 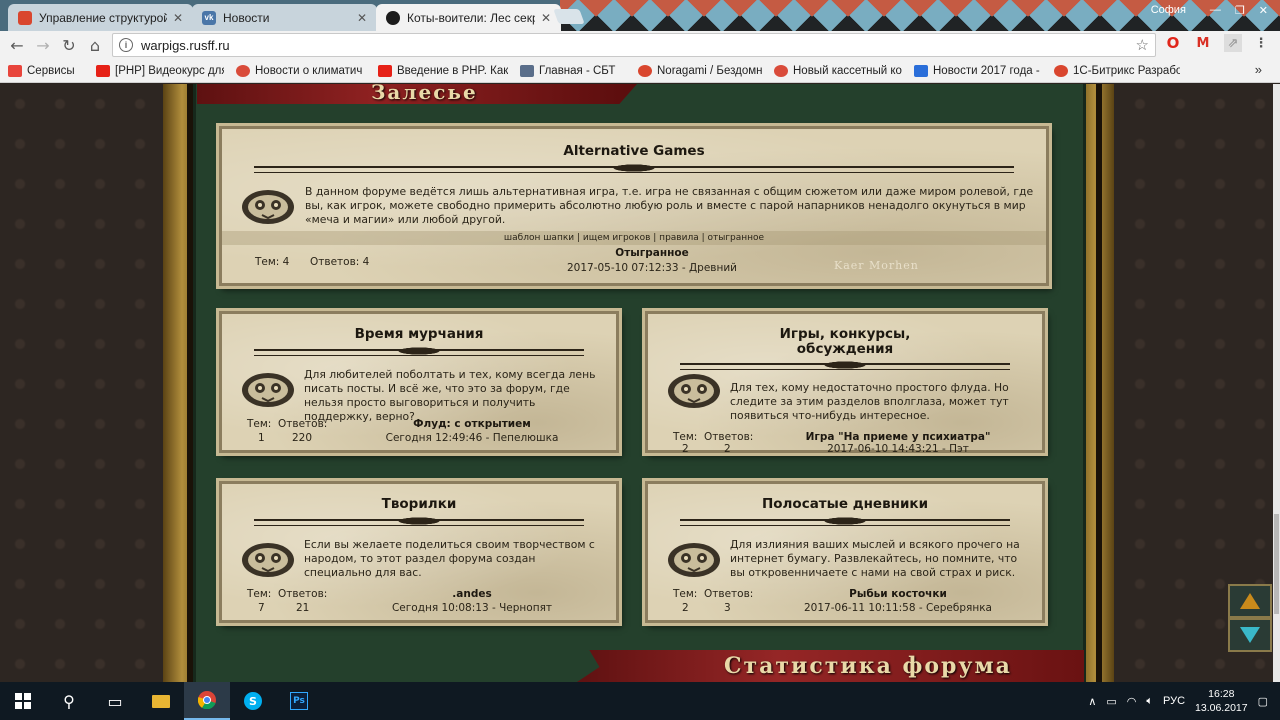 I want to click on notifications-icon: ▢, so click(x=1263, y=701).